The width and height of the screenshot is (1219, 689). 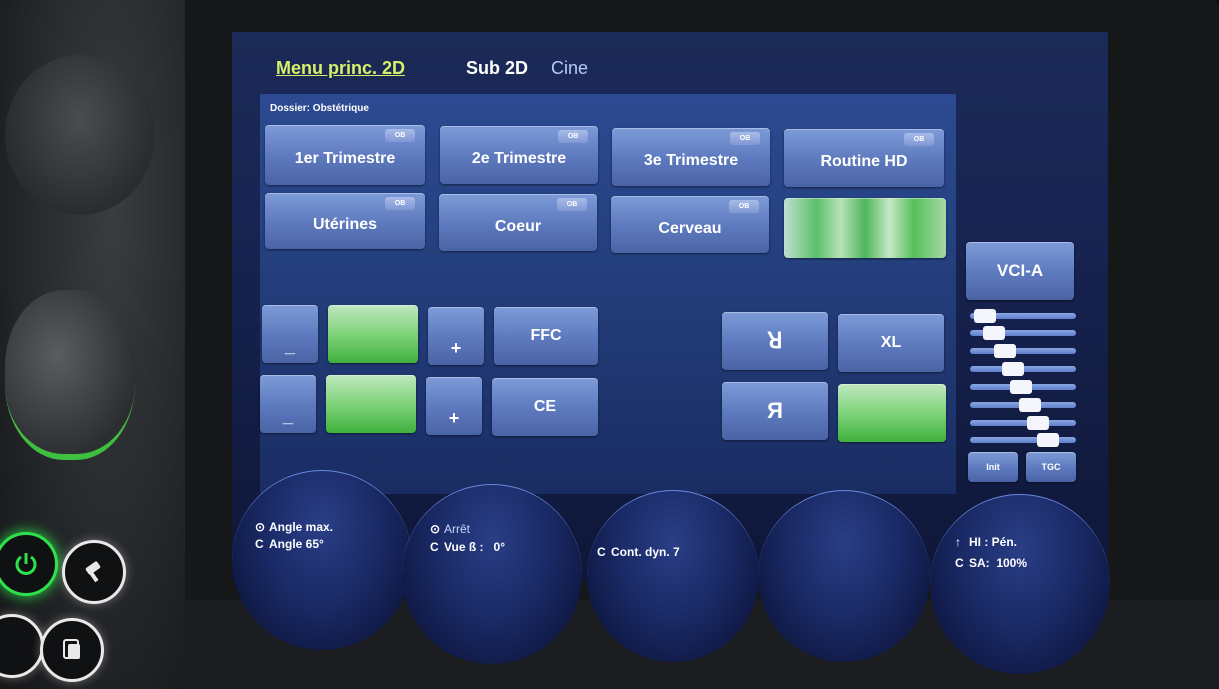 I want to click on preset-active-green, so click(x=865, y=228).